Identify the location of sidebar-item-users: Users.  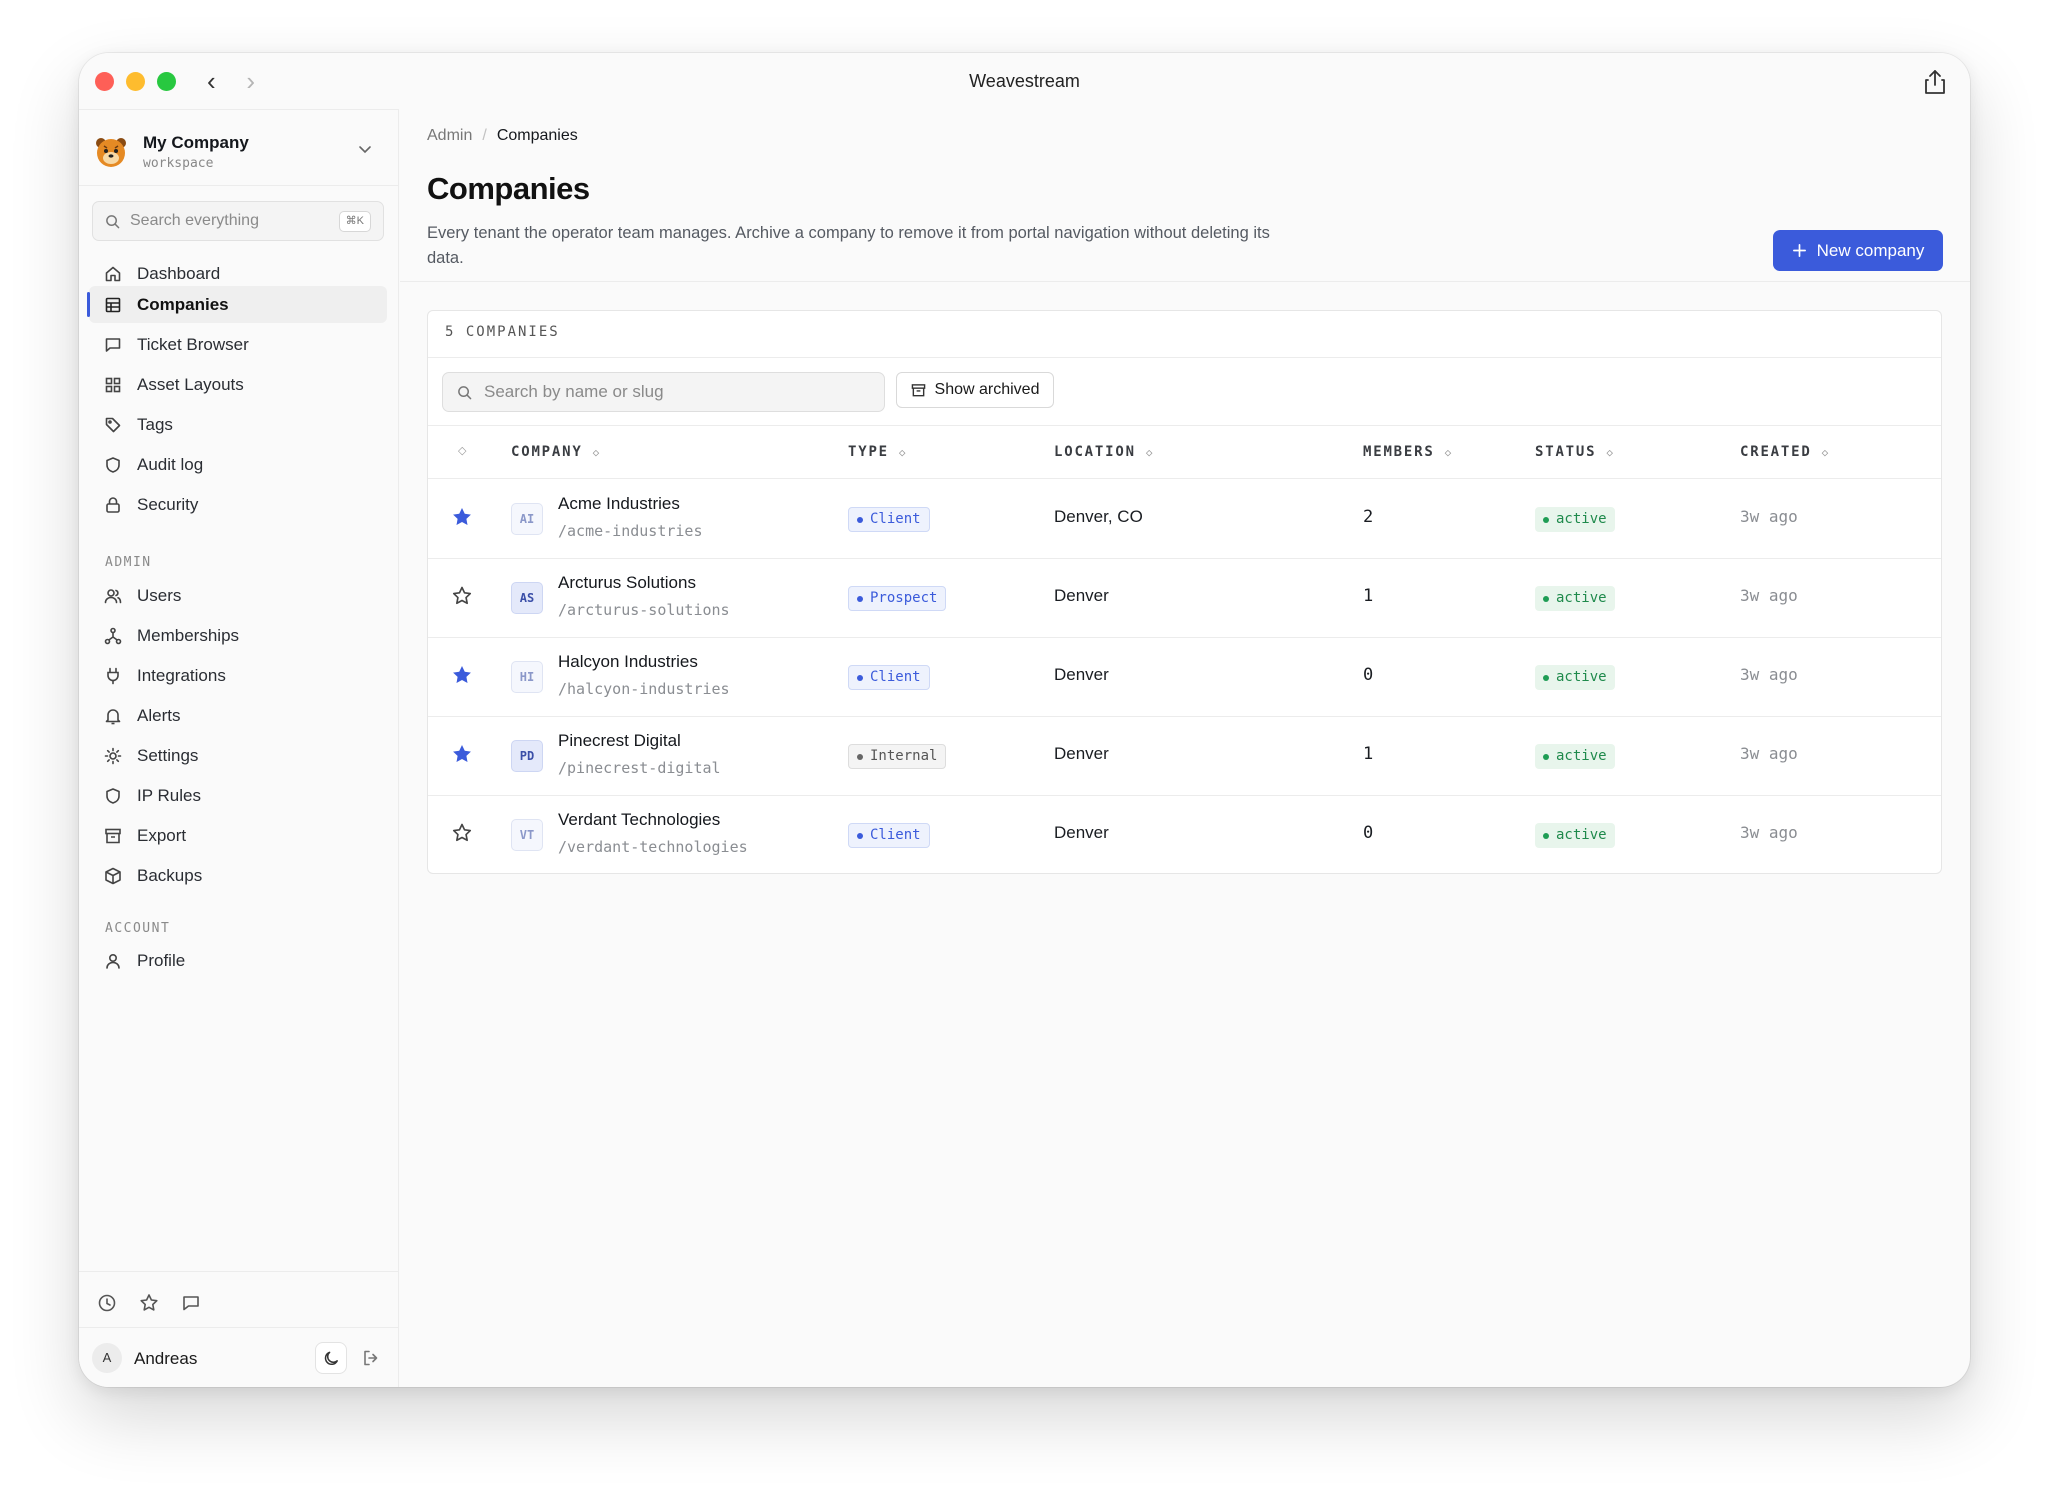
(238, 595).